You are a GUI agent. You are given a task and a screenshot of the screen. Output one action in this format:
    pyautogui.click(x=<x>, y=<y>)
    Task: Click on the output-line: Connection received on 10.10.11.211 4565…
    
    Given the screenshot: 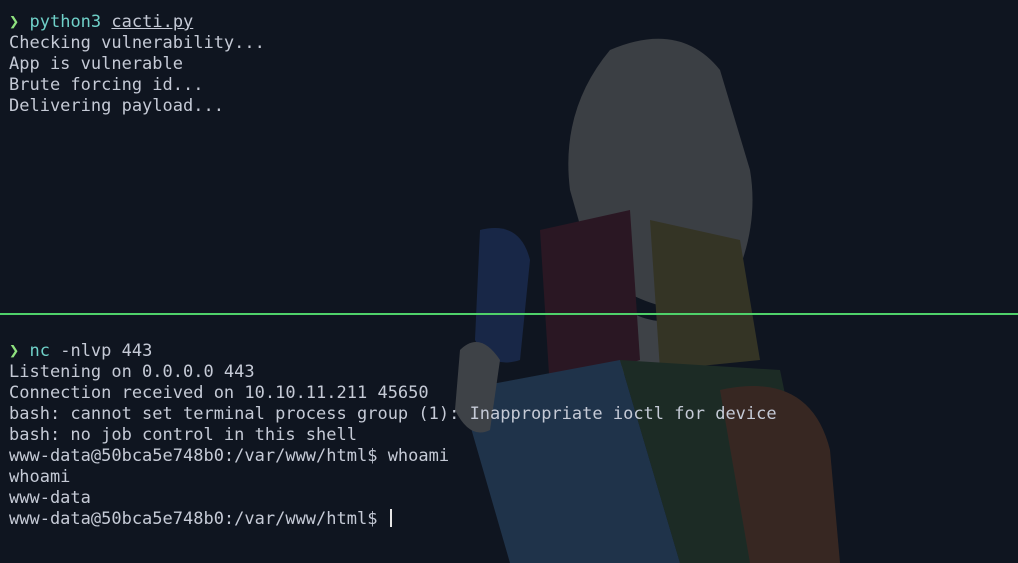 What is the action you would take?
    pyautogui.click(x=219, y=393)
    